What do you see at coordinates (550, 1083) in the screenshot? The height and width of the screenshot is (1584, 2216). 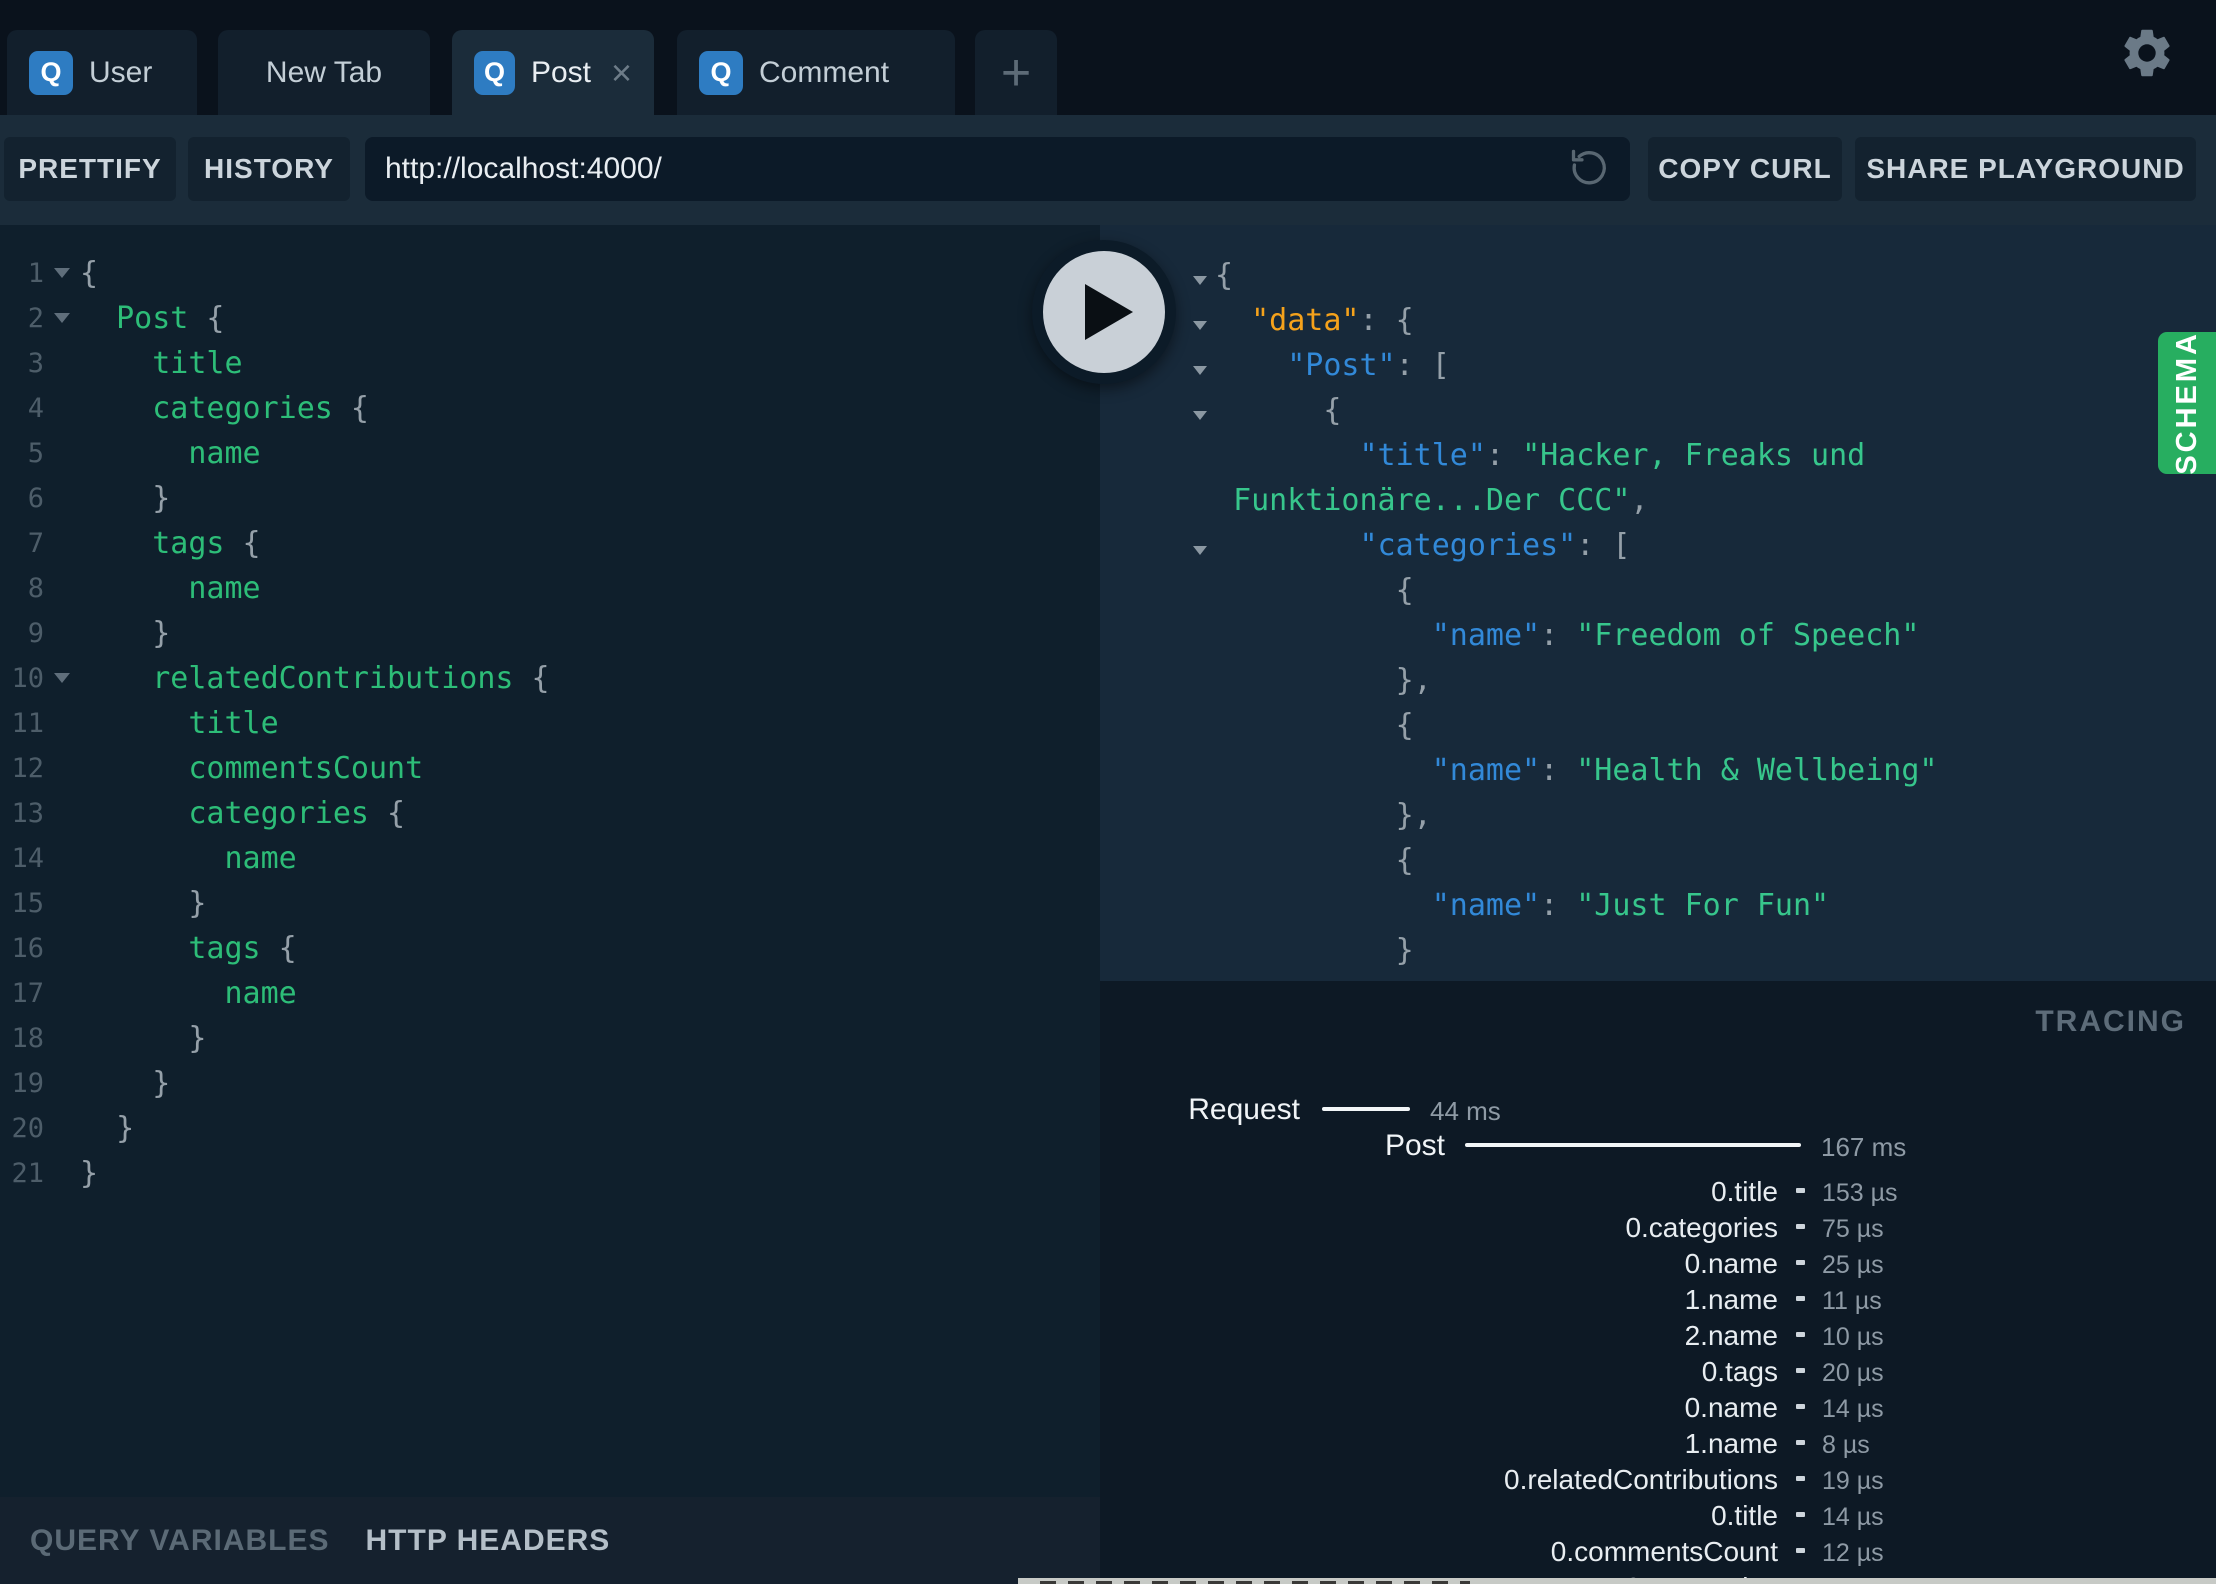 I see `editor-line: 19 }` at bounding box center [550, 1083].